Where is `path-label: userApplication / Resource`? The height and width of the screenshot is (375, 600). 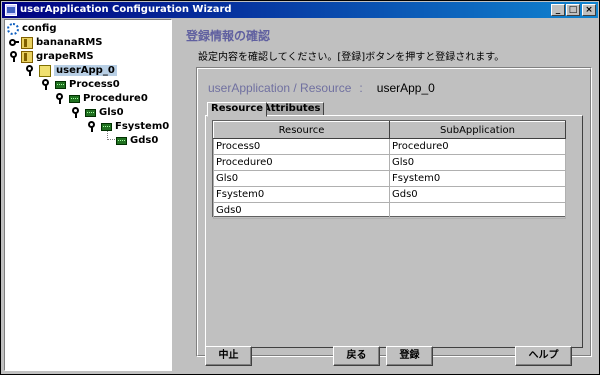 path-label: userApplication / Resource is located at coordinates (280, 88).